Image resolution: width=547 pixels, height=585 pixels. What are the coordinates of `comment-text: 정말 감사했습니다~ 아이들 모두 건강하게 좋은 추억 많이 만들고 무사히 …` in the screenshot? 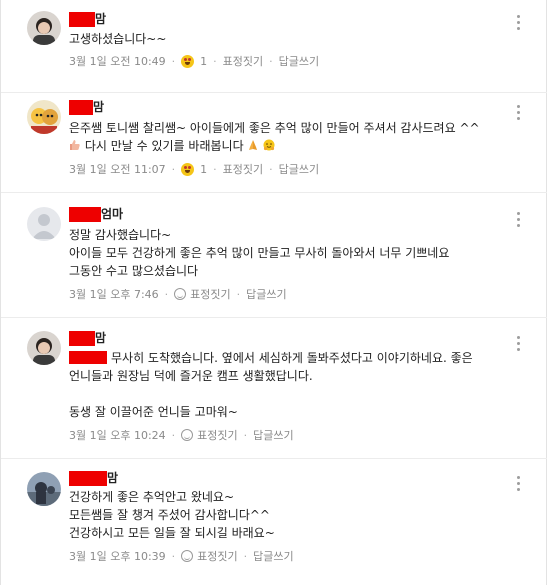 It's located at (259, 253).